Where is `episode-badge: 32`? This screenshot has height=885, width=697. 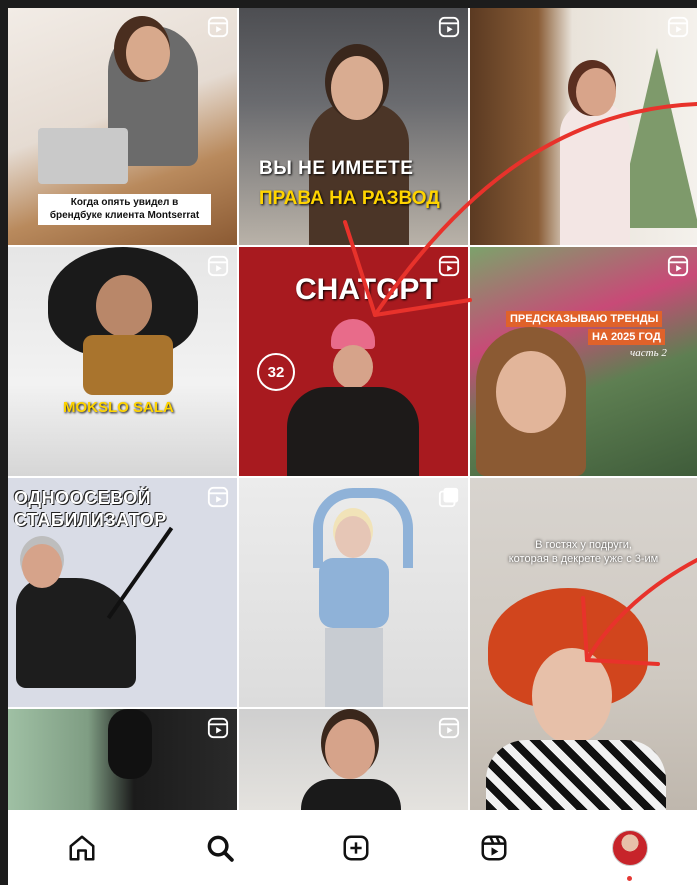 episode-badge: 32 is located at coordinates (276, 372).